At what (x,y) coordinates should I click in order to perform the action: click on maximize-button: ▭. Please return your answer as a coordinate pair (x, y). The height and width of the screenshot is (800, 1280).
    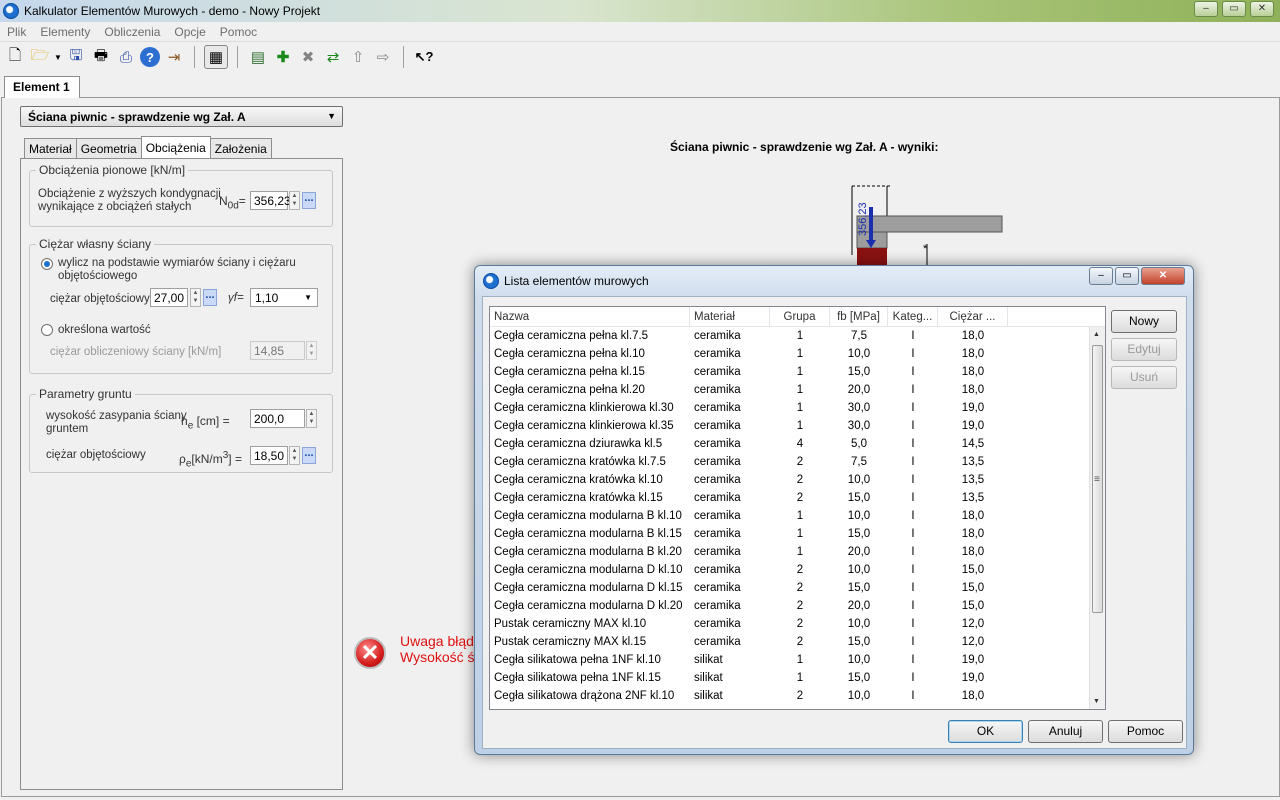
    Looking at the image, I should click on (1234, 9).